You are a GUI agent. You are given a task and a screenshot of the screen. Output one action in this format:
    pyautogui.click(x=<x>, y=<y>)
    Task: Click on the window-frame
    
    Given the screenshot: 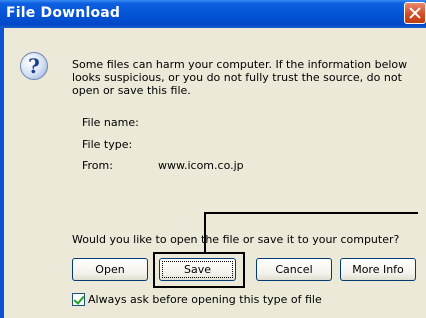 What is the action you would take?
    pyautogui.click(x=2, y=173)
    